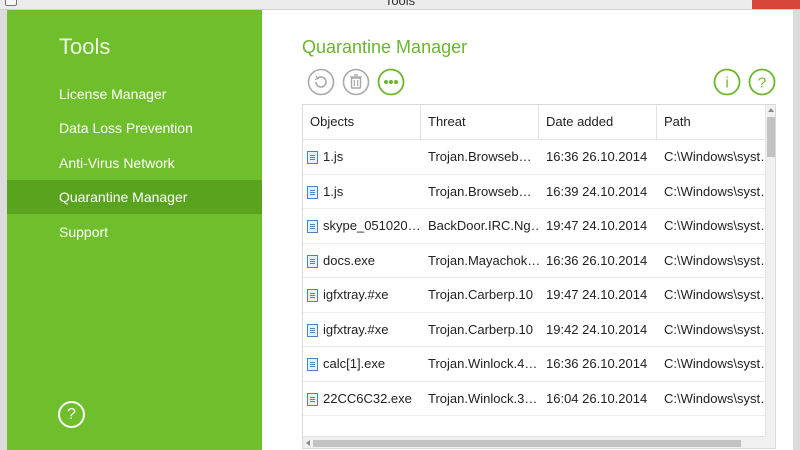  What do you see at coordinates (771, 137) in the screenshot?
I see `vertical-scroll-thumb` at bounding box center [771, 137].